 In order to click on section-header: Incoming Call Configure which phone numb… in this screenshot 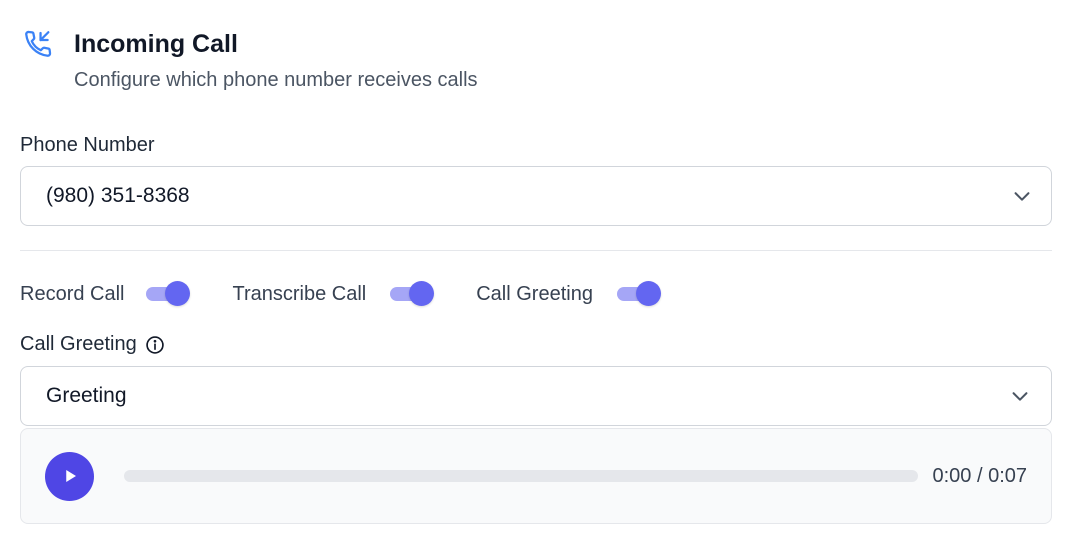, I will do `click(249, 60)`.